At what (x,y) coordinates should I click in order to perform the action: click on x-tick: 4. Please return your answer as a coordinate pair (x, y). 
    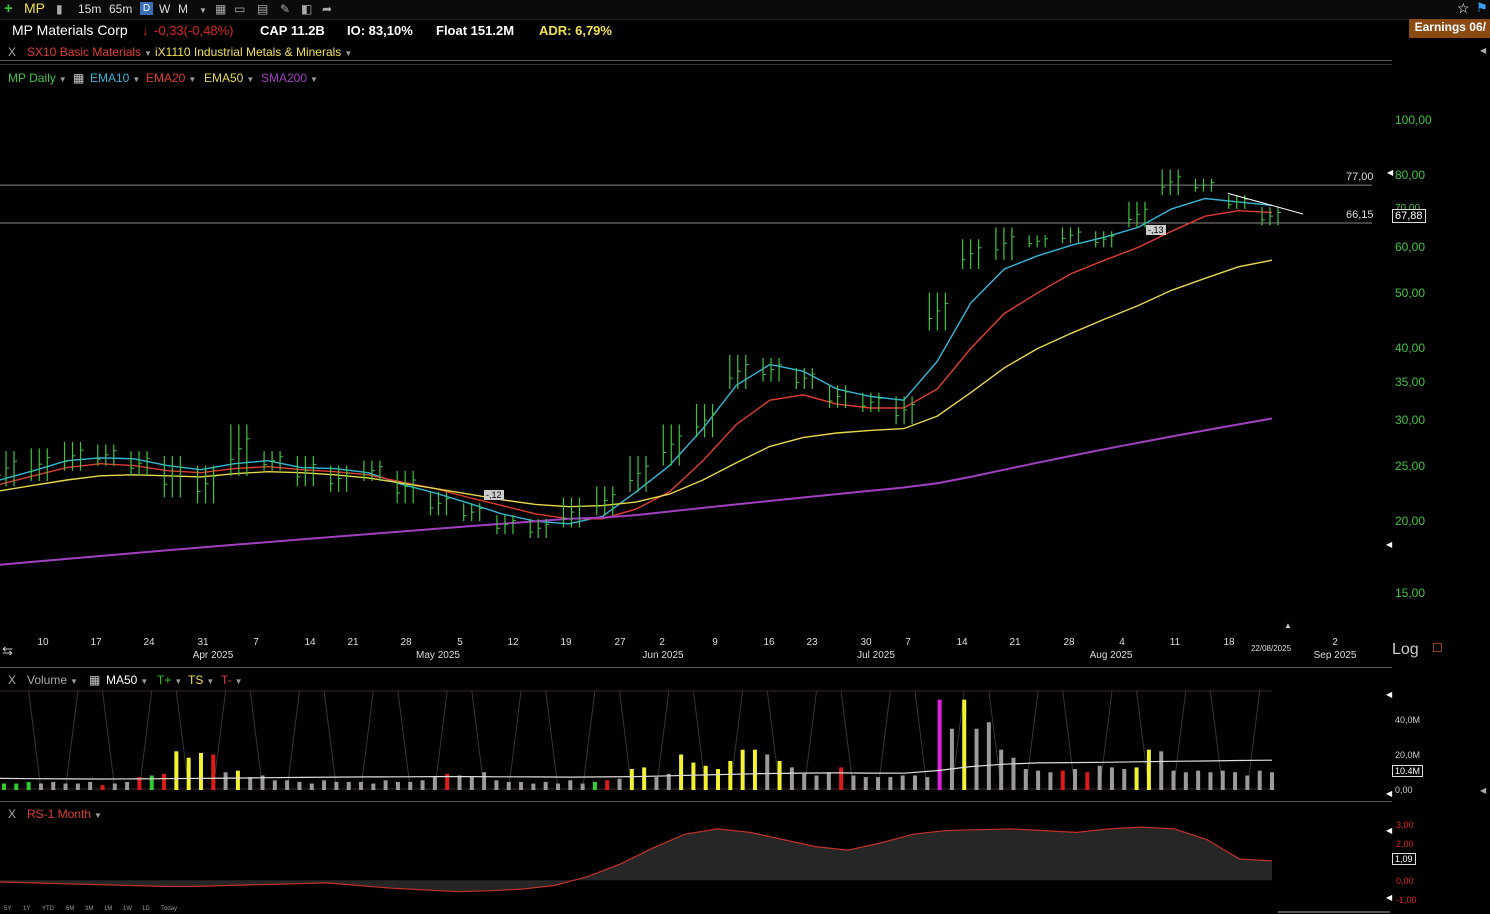
    Looking at the image, I should click on (1122, 642).